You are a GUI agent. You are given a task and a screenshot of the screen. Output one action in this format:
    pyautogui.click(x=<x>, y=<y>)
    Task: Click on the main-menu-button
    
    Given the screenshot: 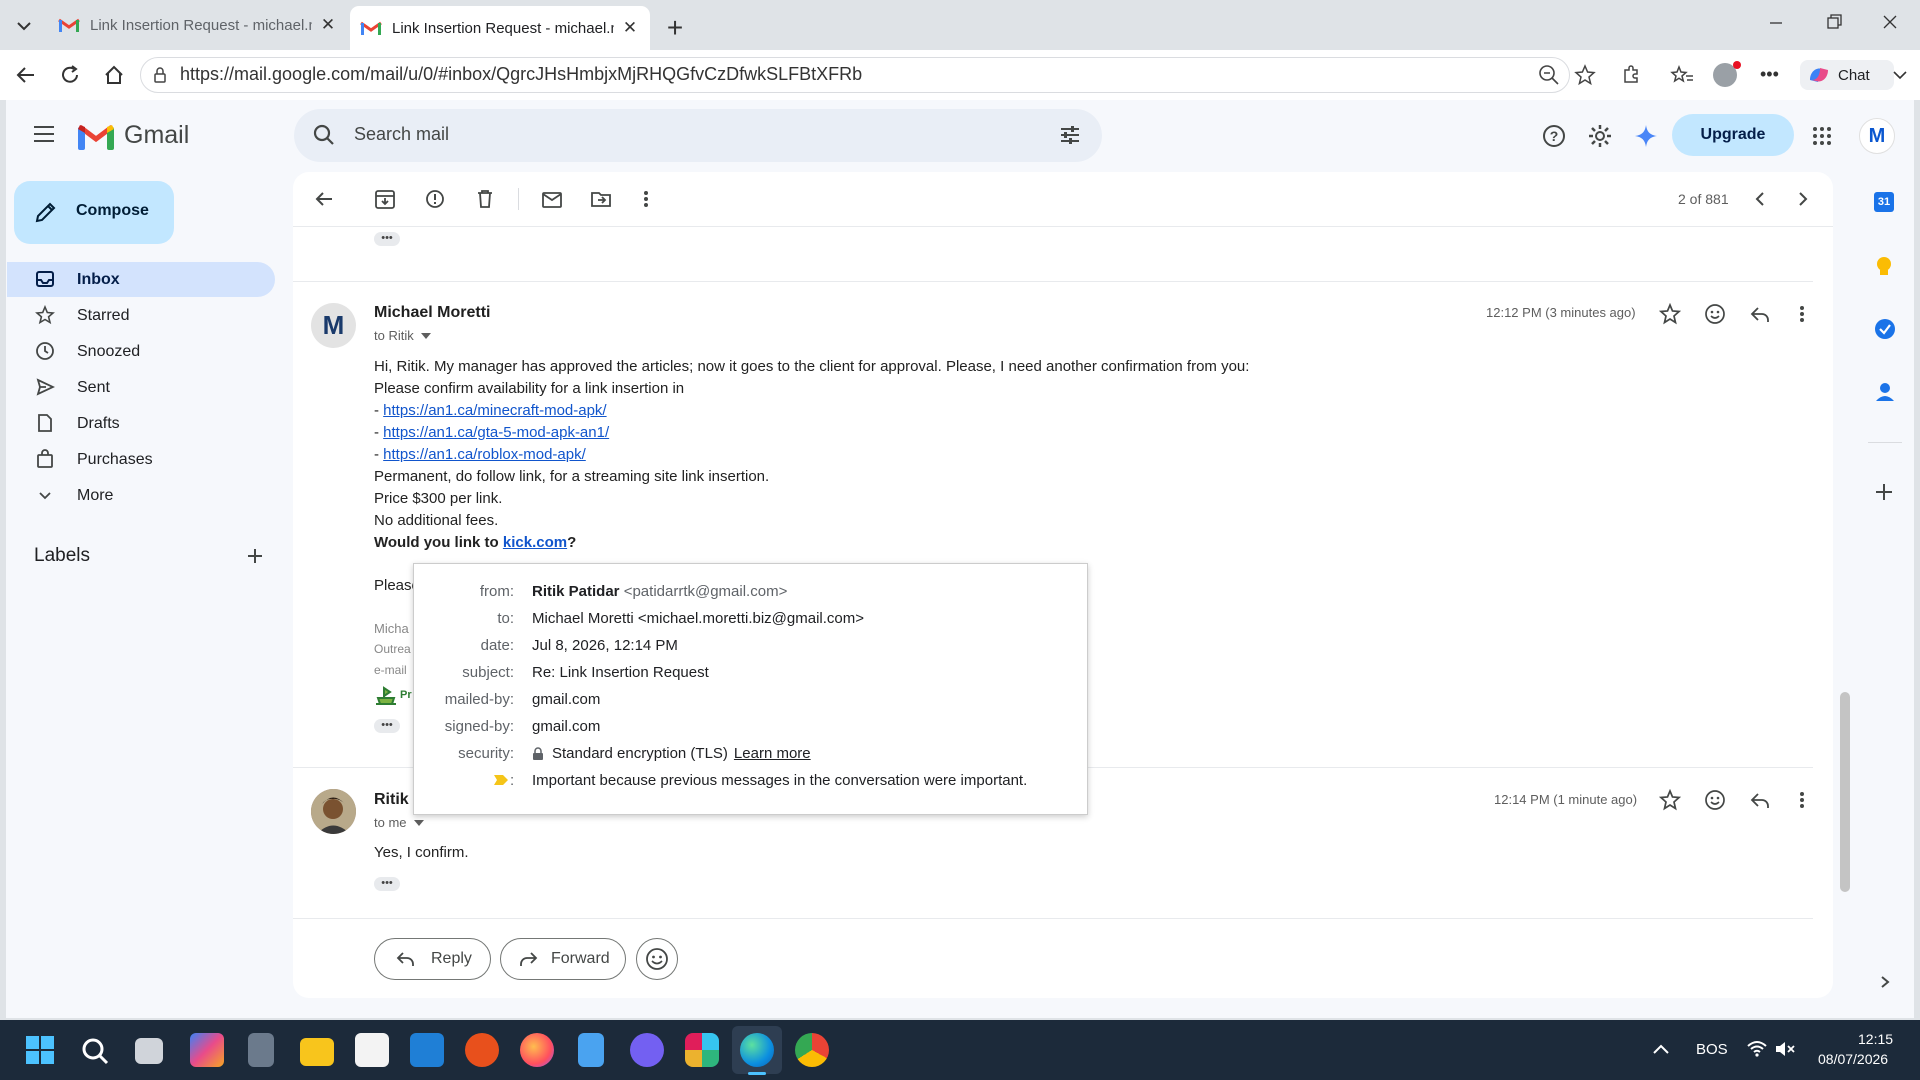 What is the action you would take?
    pyautogui.click(x=44, y=134)
    